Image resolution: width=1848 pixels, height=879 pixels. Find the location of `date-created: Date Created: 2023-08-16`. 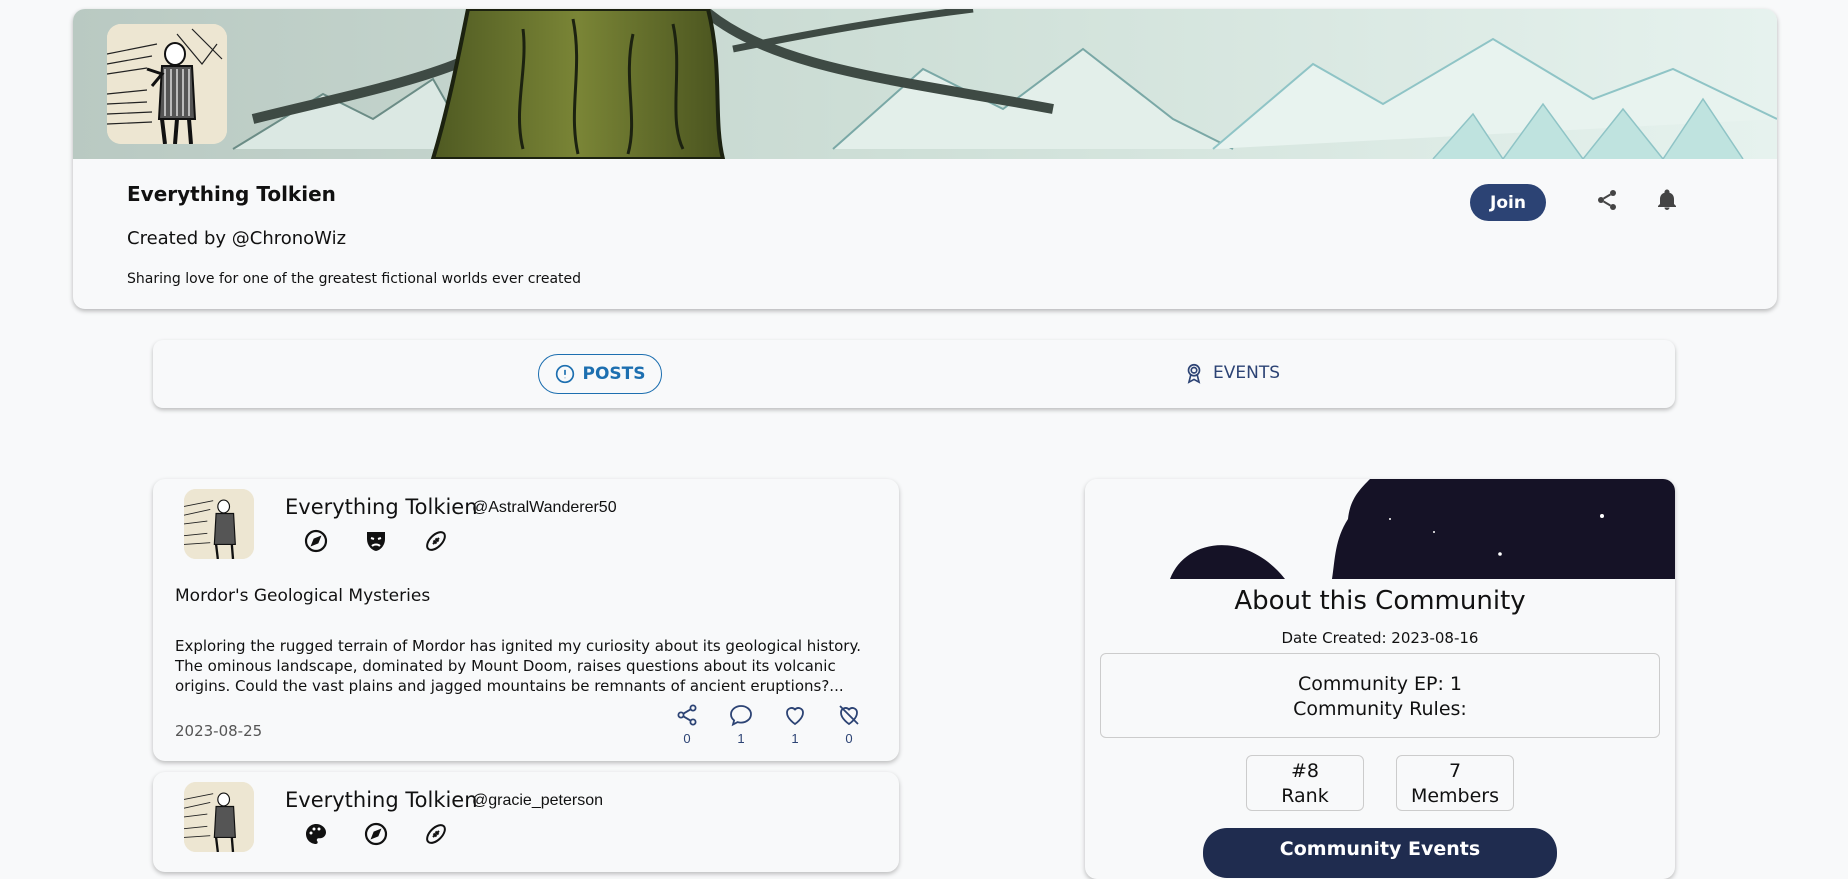

date-created: Date Created: 2023-08-16 is located at coordinates (1380, 638).